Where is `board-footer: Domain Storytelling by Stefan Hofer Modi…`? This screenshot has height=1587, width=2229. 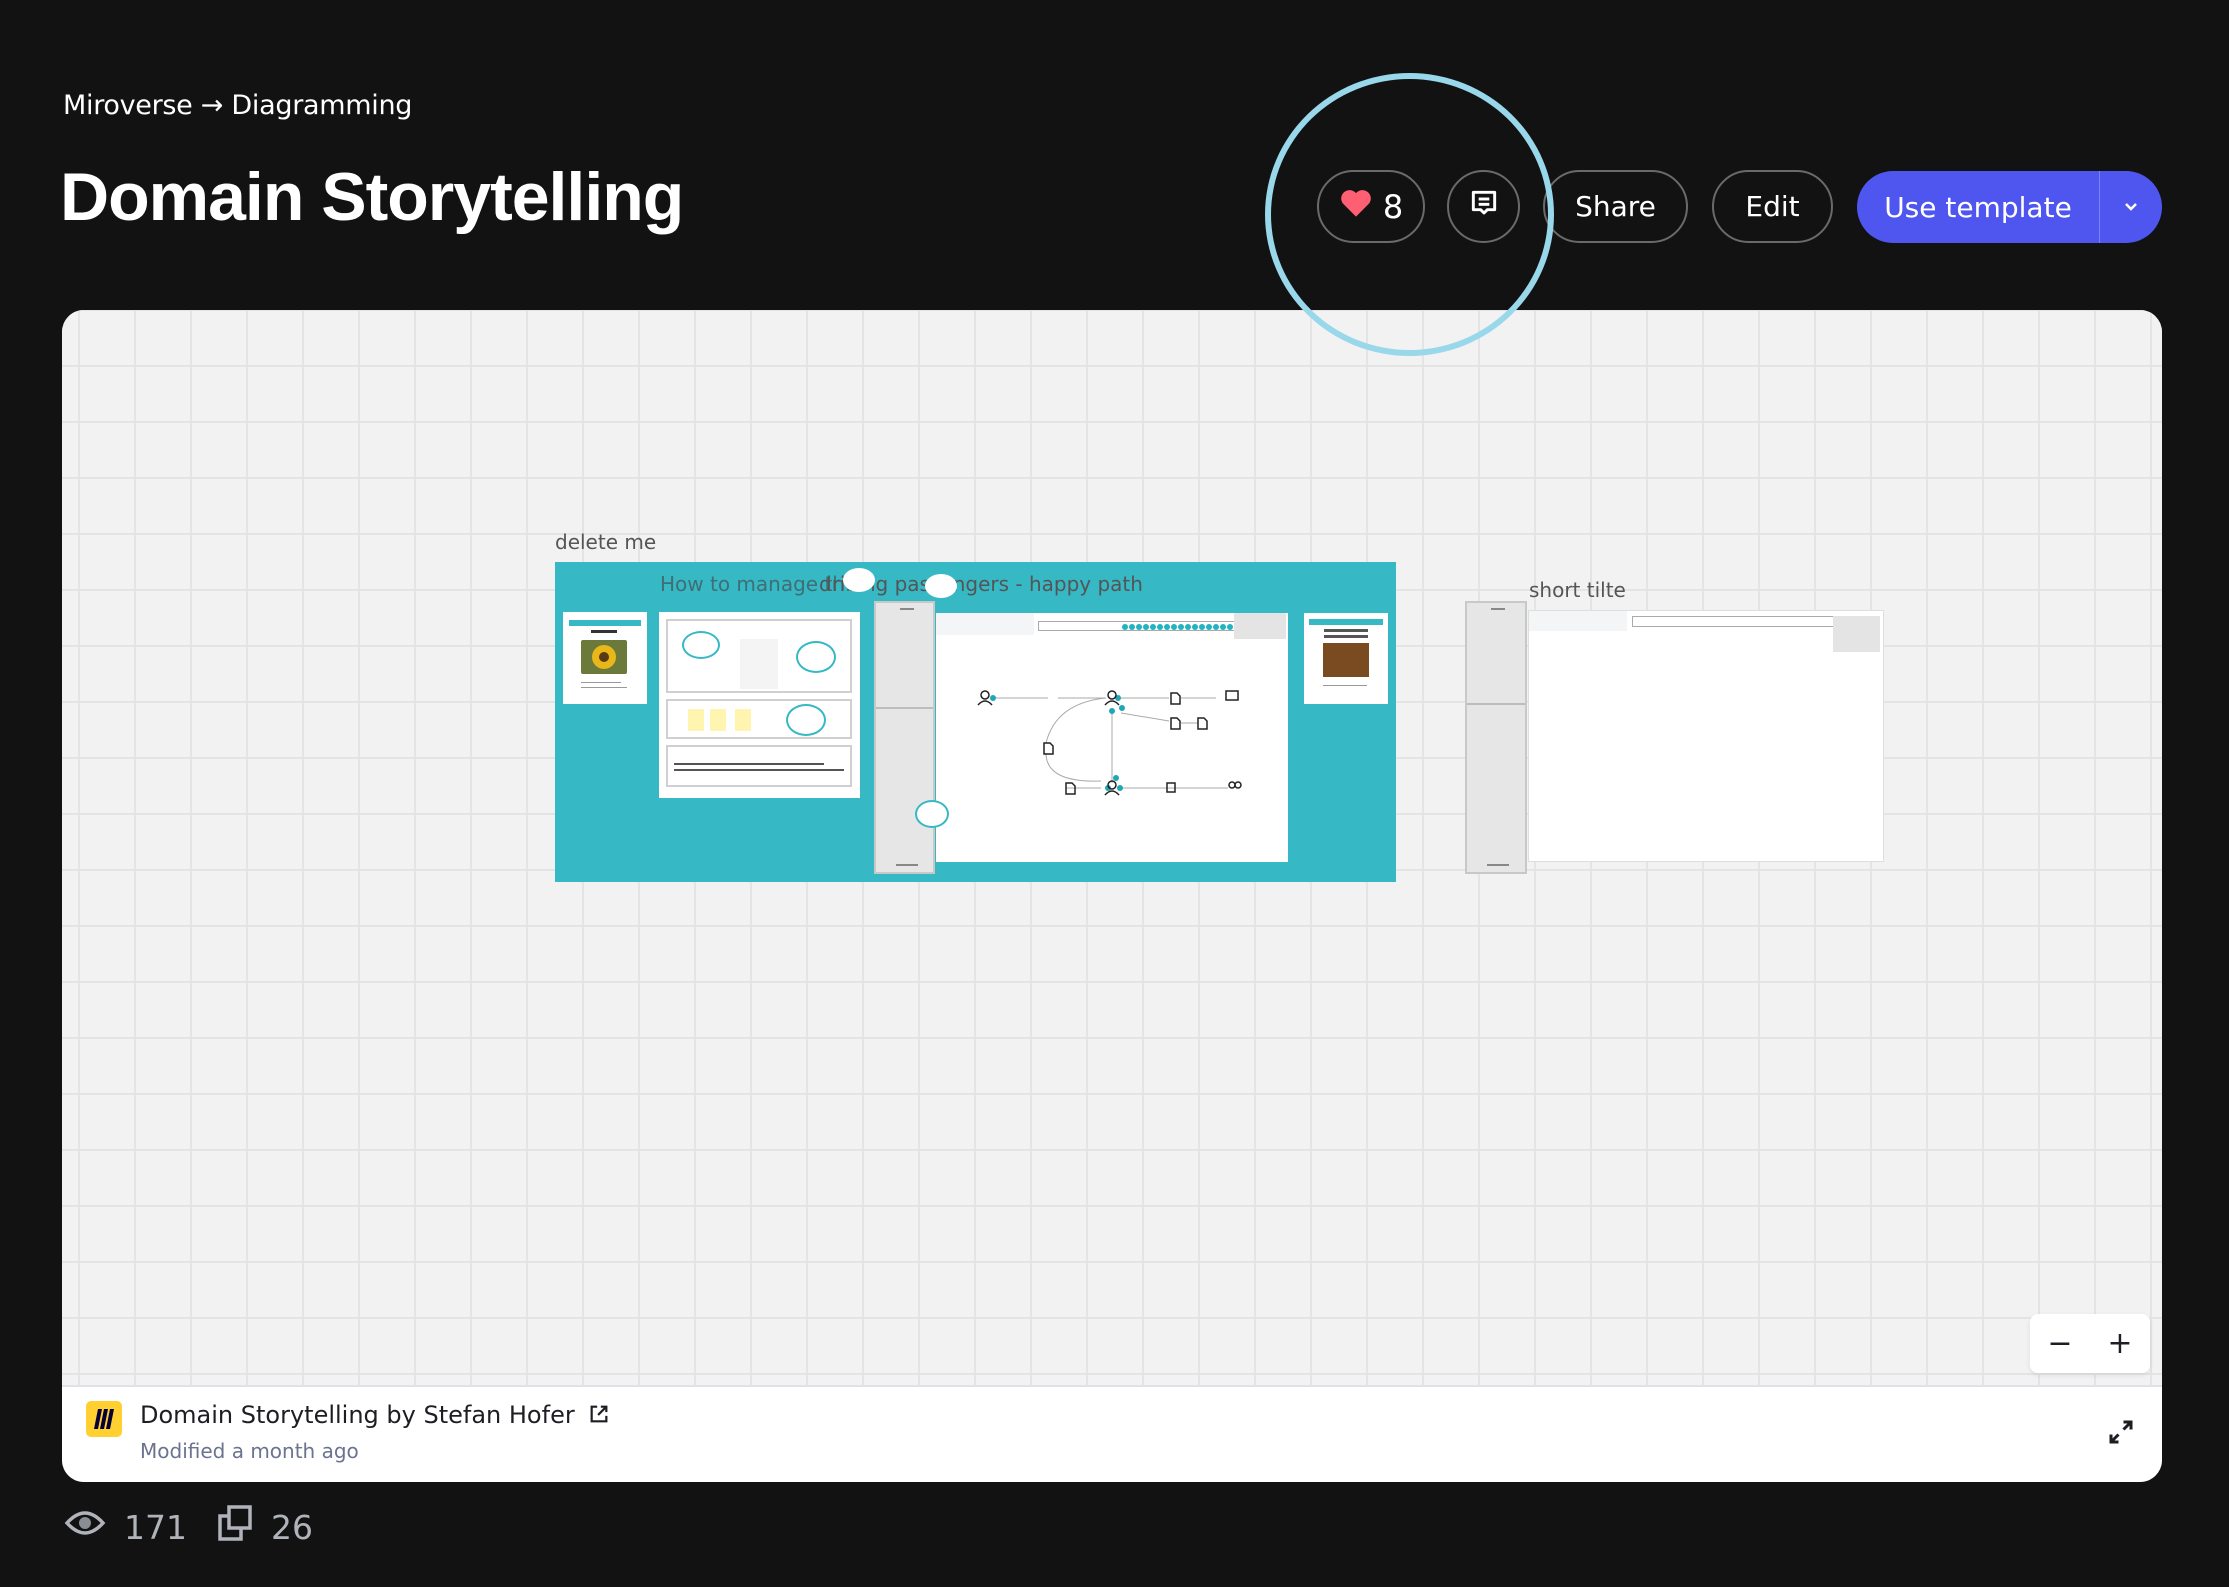
board-footer: Domain Storytelling by Stefan Hofer Modi… is located at coordinates (1112, 1433).